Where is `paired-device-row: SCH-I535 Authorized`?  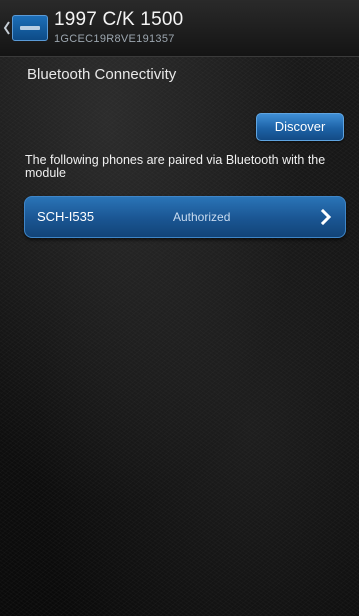 paired-device-row: SCH-I535 Authorized is located at coordinates (185, 217).